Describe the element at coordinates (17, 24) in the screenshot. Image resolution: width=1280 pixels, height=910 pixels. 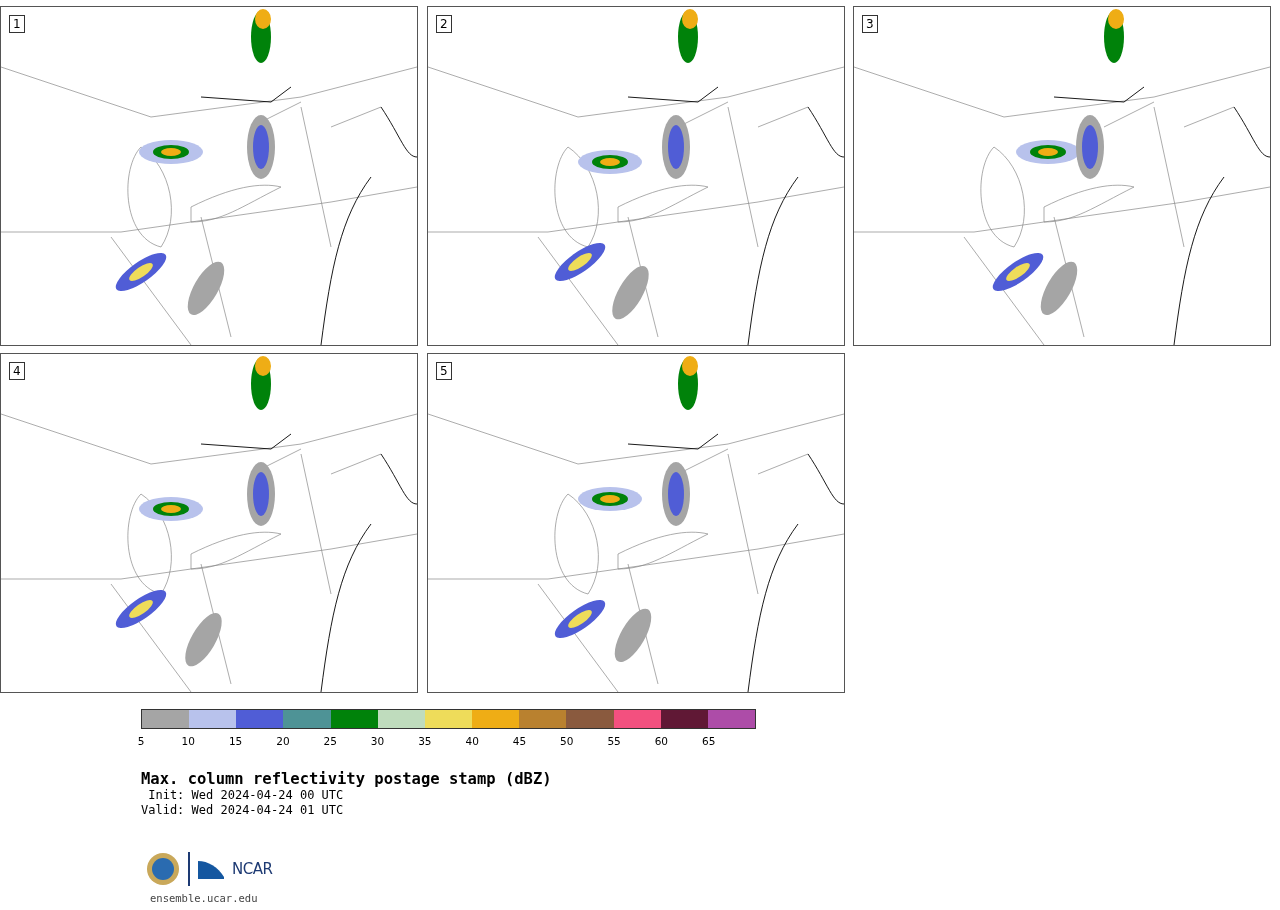
I see `panel-label: 1` at that location.